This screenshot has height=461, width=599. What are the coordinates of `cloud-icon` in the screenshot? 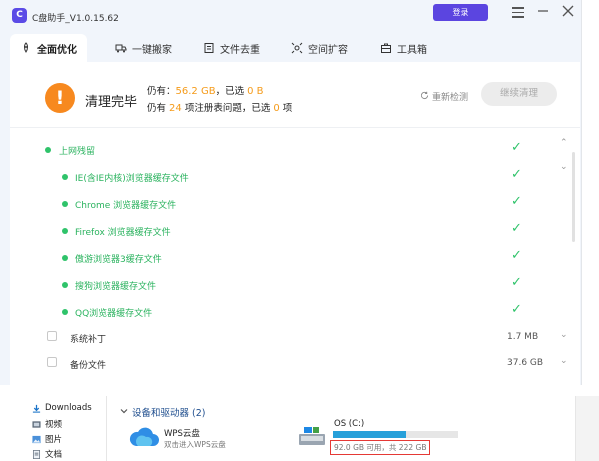 It's located at (144, 438).